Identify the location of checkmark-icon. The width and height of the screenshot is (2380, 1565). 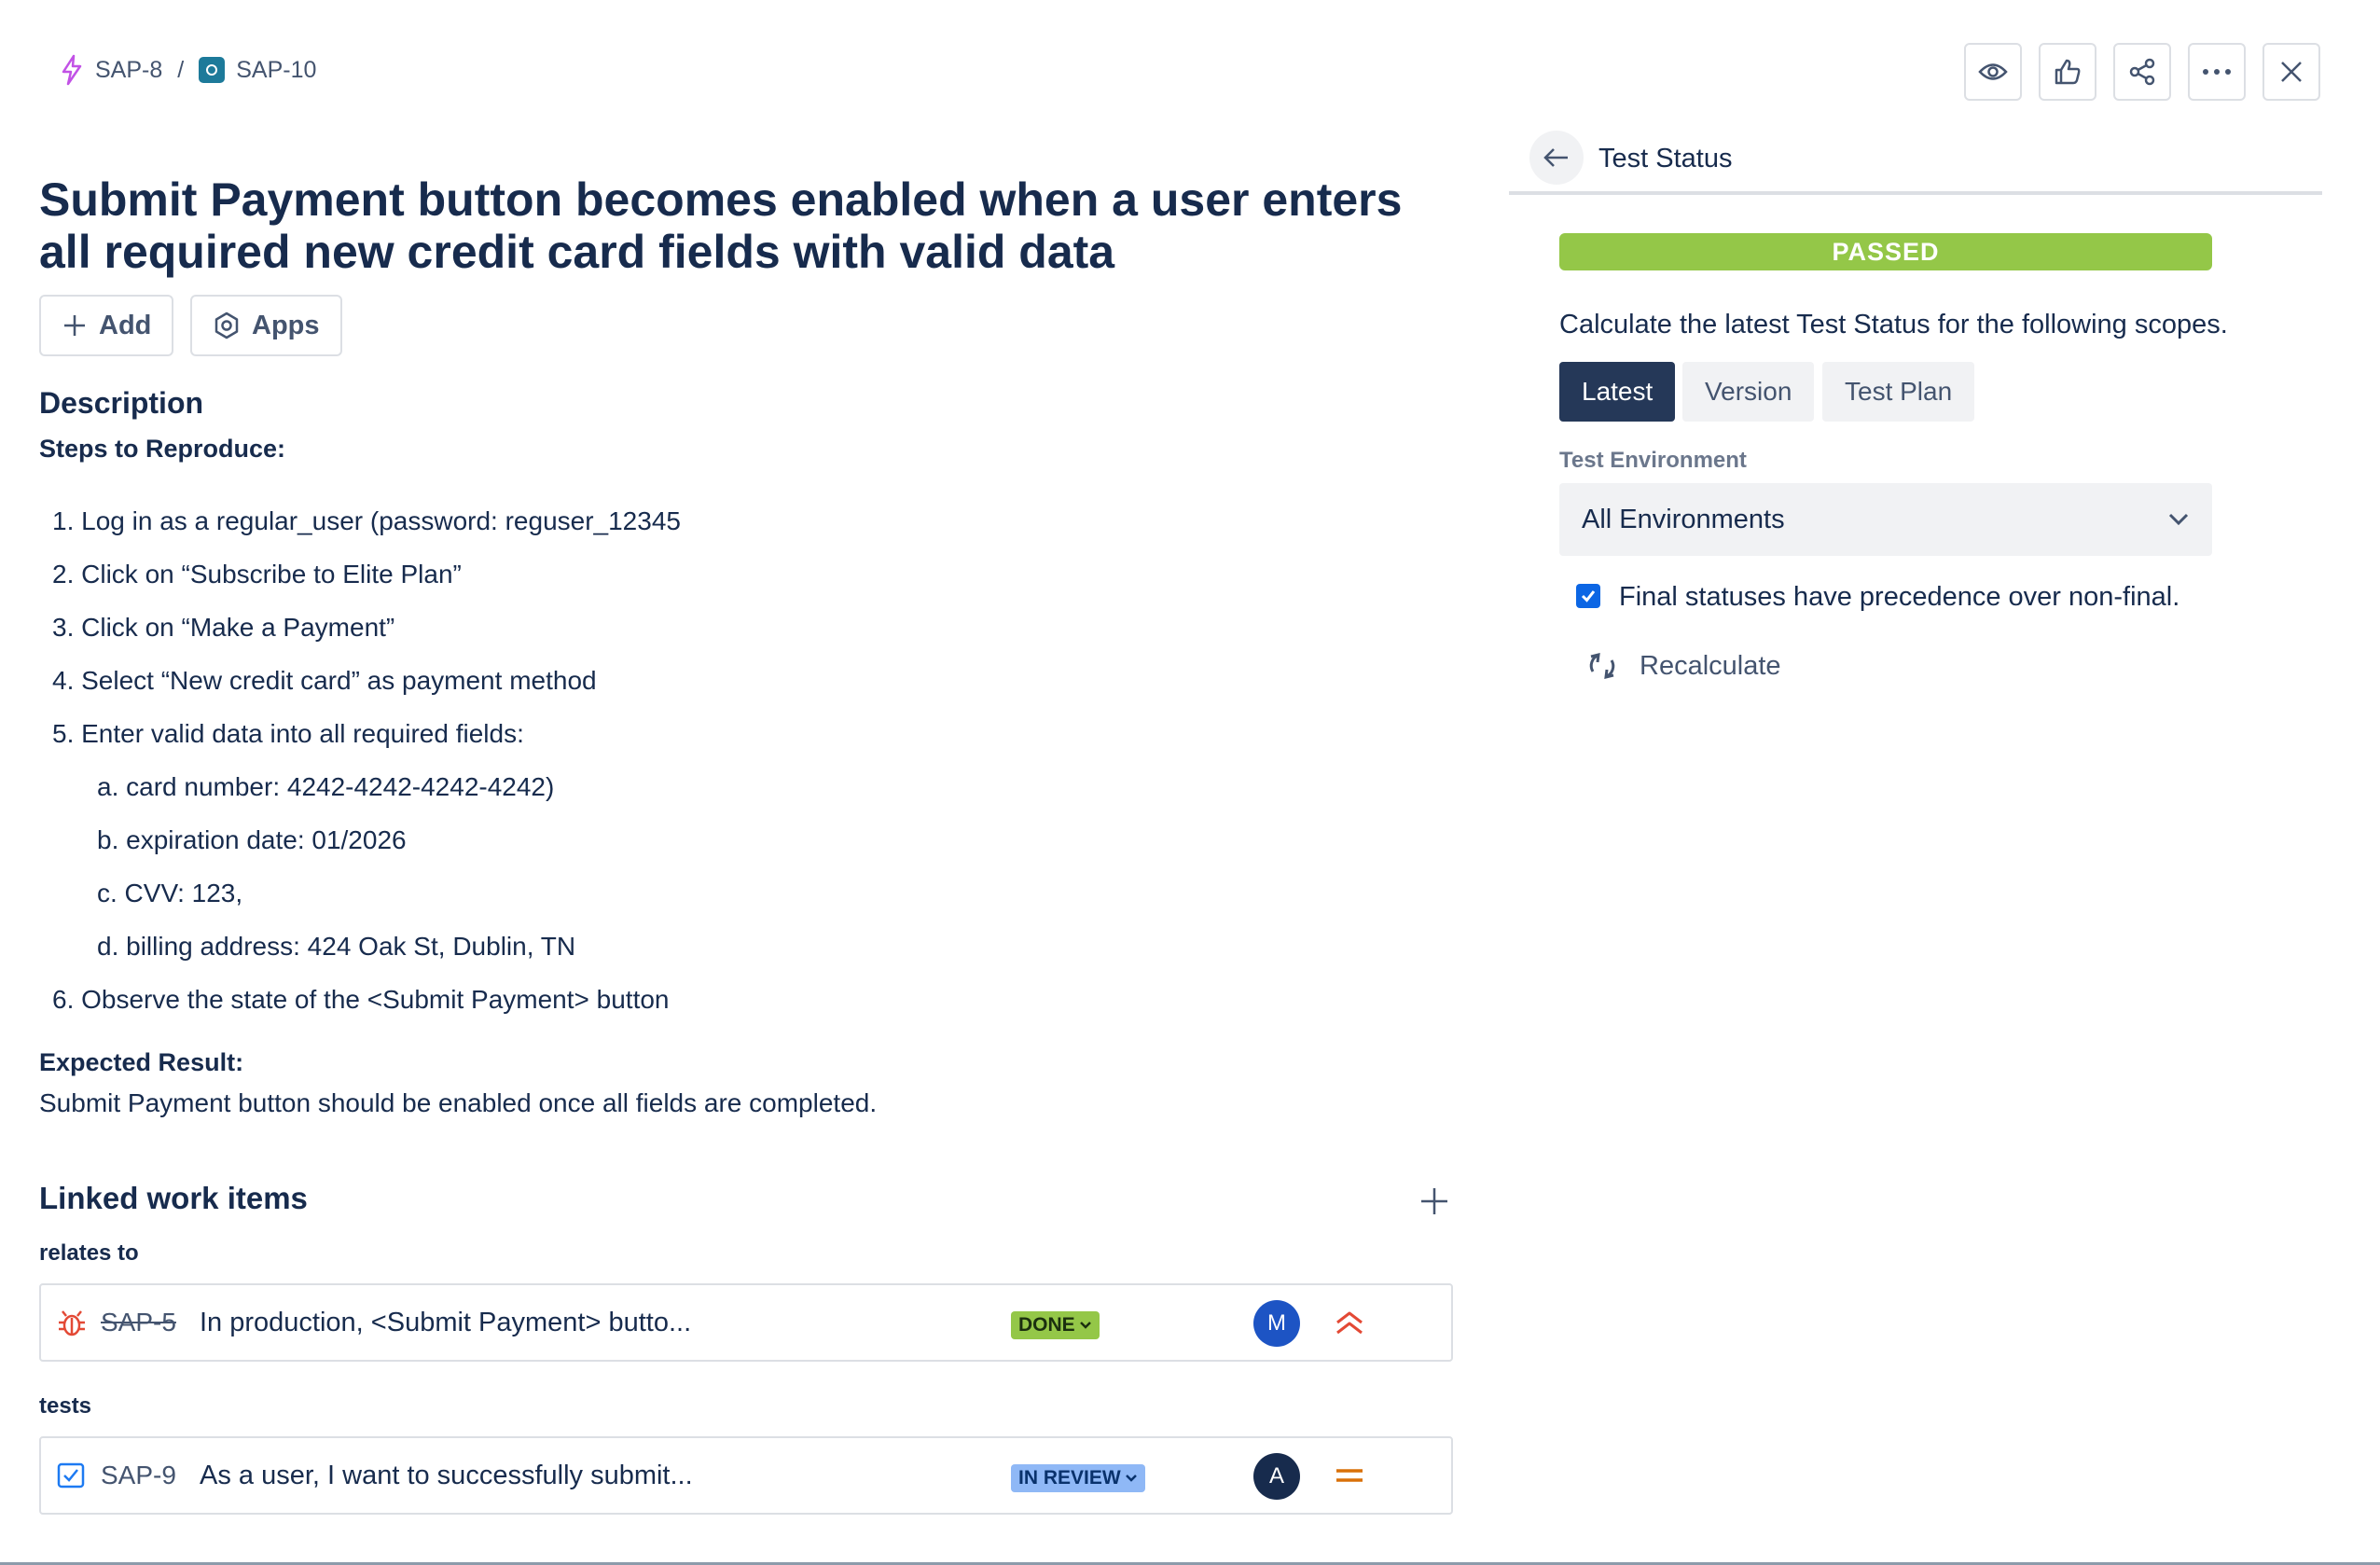
(1588, 596).